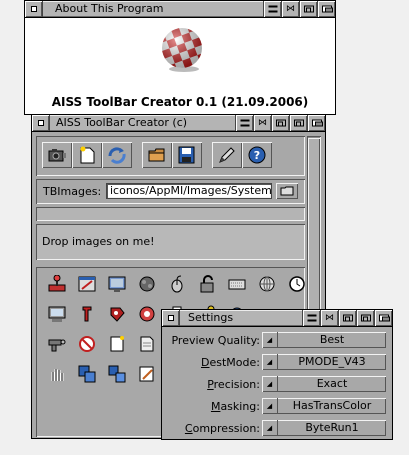 The height and width of the screenshot is (455, 409). Describe the element at coordinates (57, 284) in the screenshot. I see `joystick-icon` at that location.